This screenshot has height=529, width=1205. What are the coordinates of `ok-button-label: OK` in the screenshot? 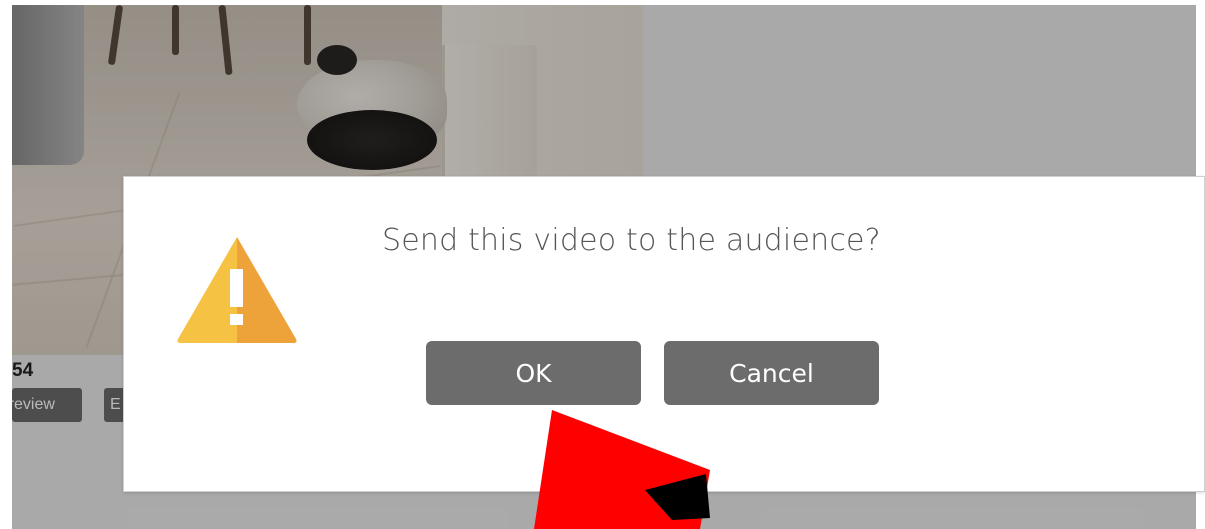 It's located at (533, 373).